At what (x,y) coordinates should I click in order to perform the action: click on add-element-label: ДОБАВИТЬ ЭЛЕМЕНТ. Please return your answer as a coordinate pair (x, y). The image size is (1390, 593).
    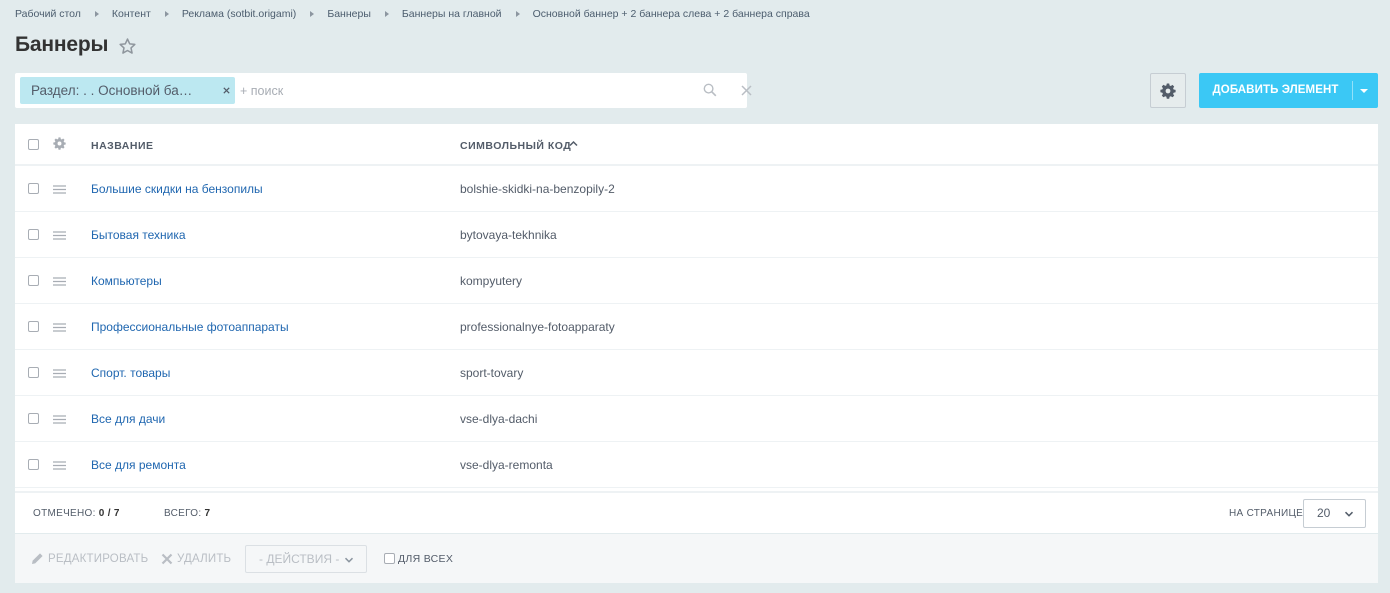
    Looking at the image, I should click on (1275, 90).